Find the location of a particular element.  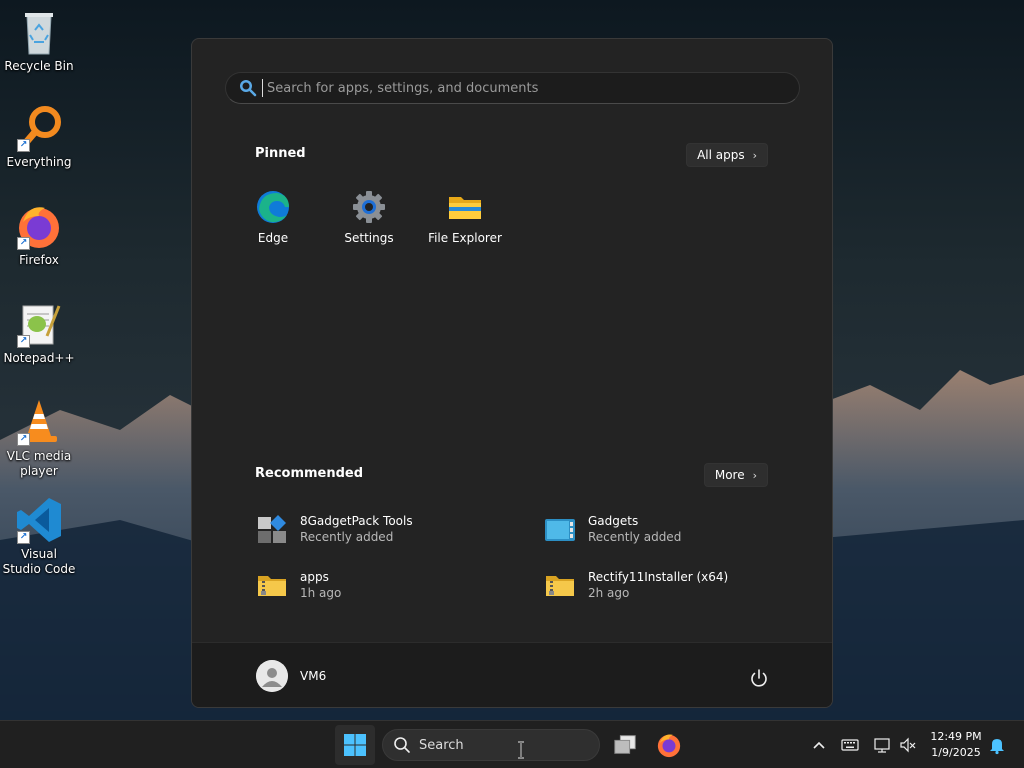

bell-icon is located at coordinates (997, 747).